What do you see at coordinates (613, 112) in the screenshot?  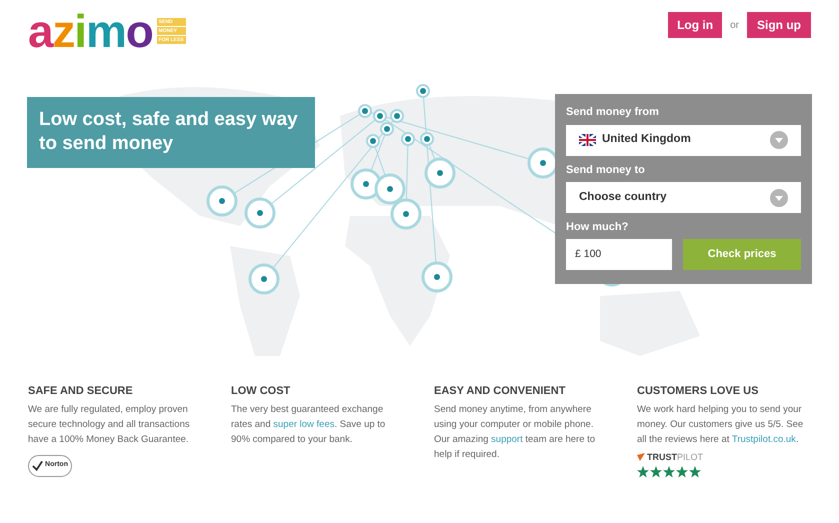 I see `from-label: Send money from` at bounding box center [613, 112].